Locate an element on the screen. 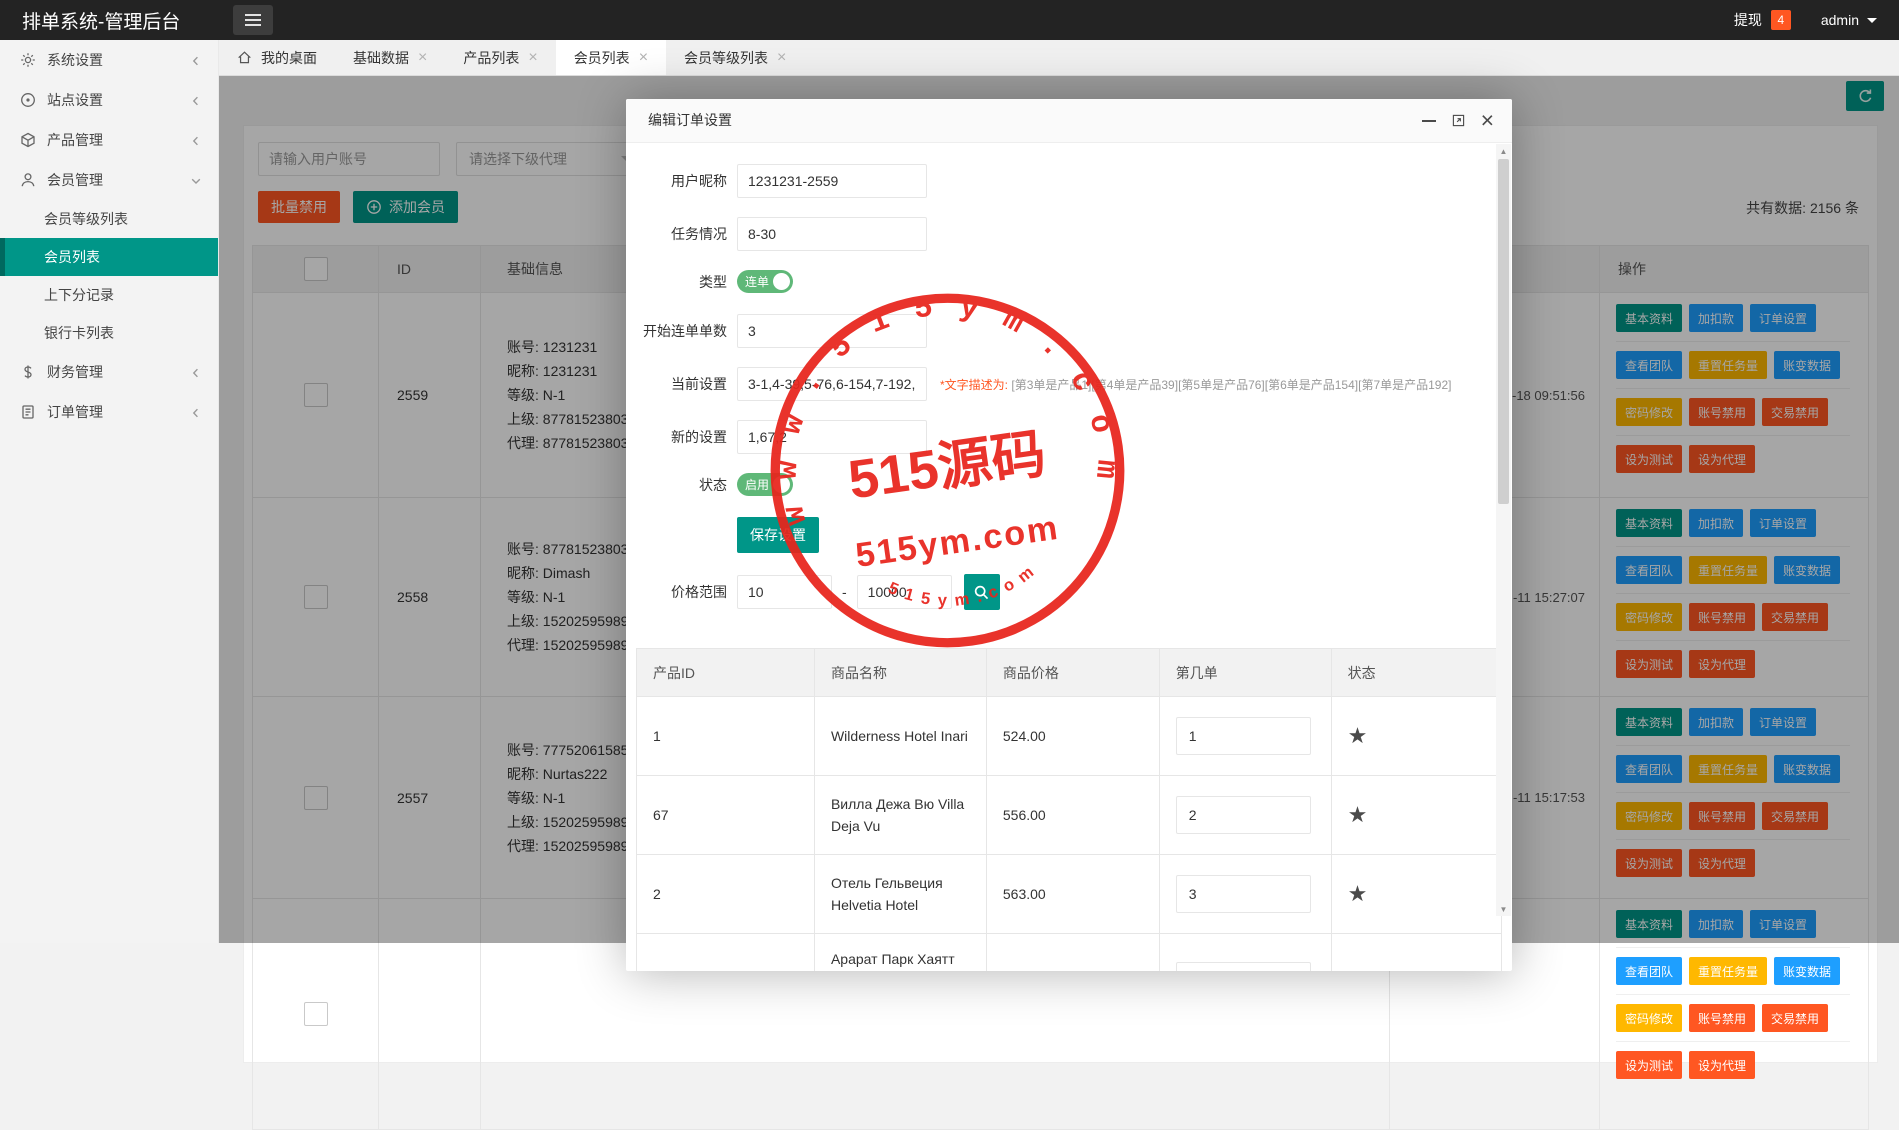 Image resolution: width=1899 pixels, height=1130 pixels. app-title: 排单系统-管理后台 is located at coordinates (101, 22).